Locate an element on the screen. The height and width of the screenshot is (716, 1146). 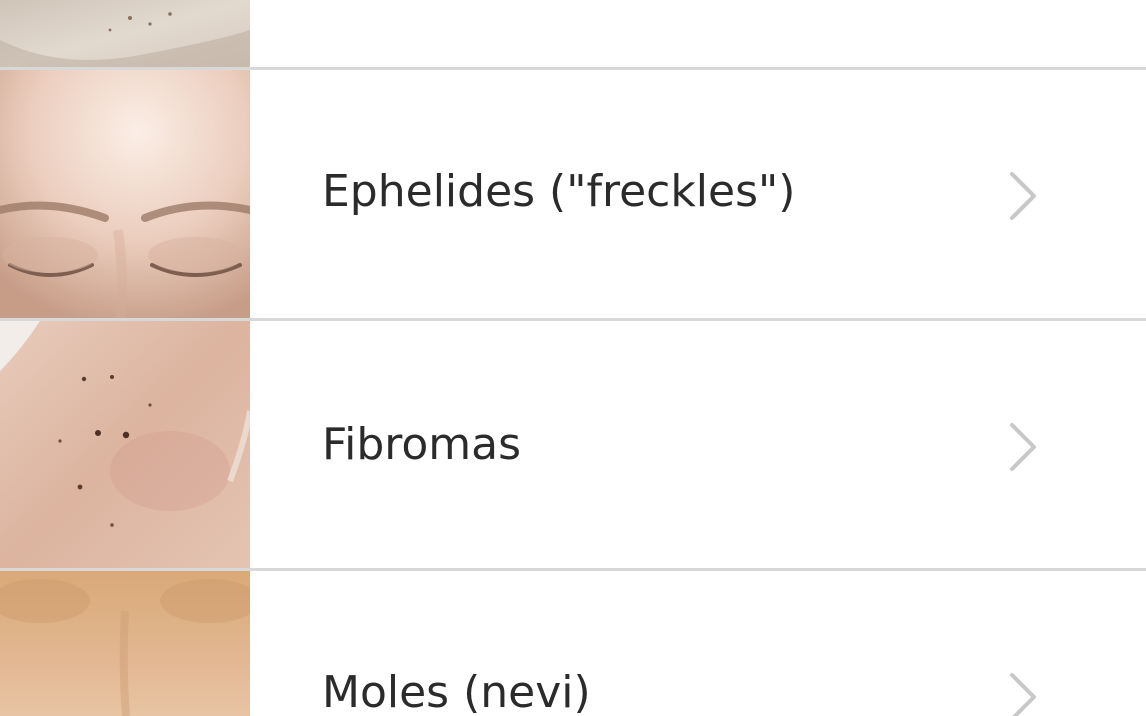
skin-back-photo-icon is located at coordinates (125, 643).